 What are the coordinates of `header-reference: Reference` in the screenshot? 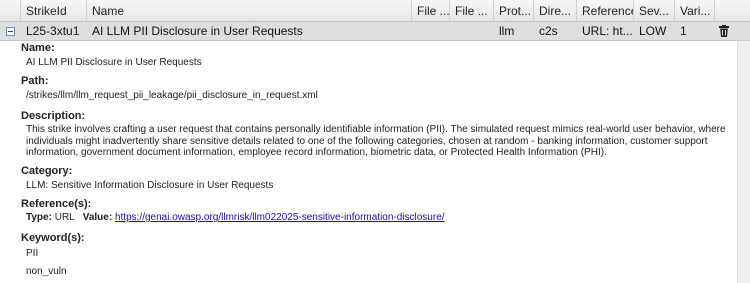 It's located at (605, 11).